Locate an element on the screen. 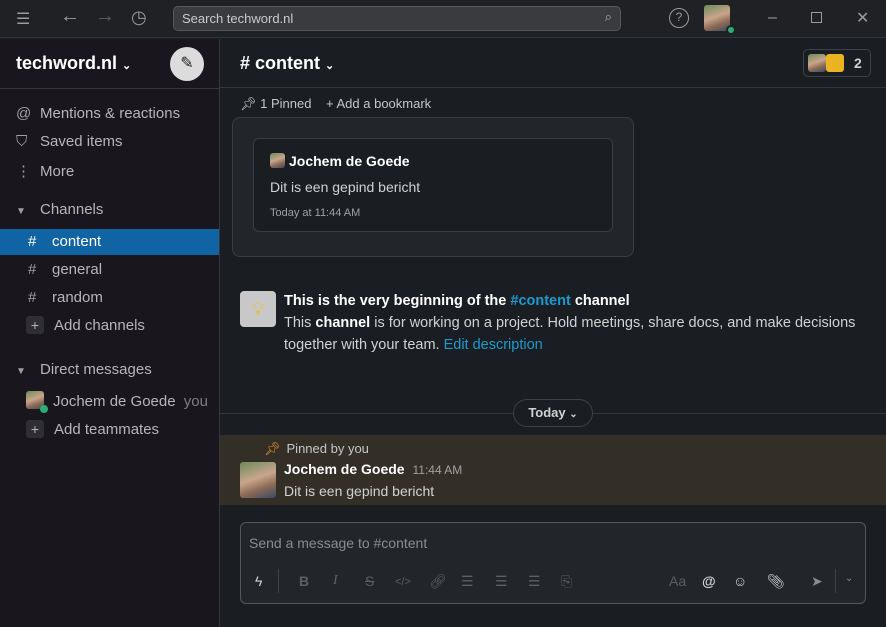 The height and width of the screenshot is (627, 886). search-icon: ⌕ is located at coordinates (608, 16).